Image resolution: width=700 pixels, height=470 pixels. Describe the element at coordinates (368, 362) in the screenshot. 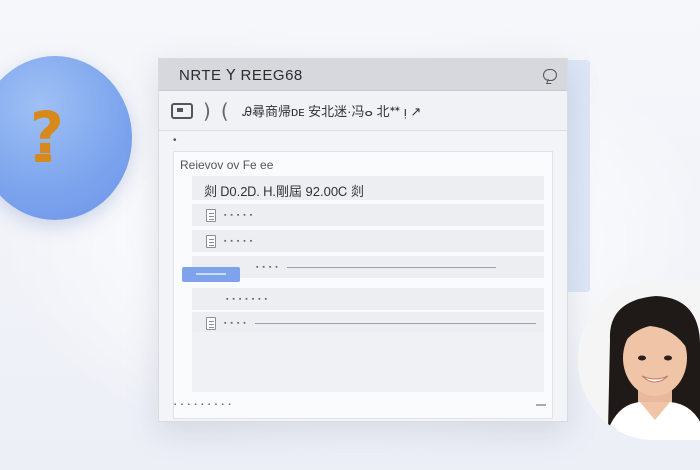

I see `content-area` at that location.